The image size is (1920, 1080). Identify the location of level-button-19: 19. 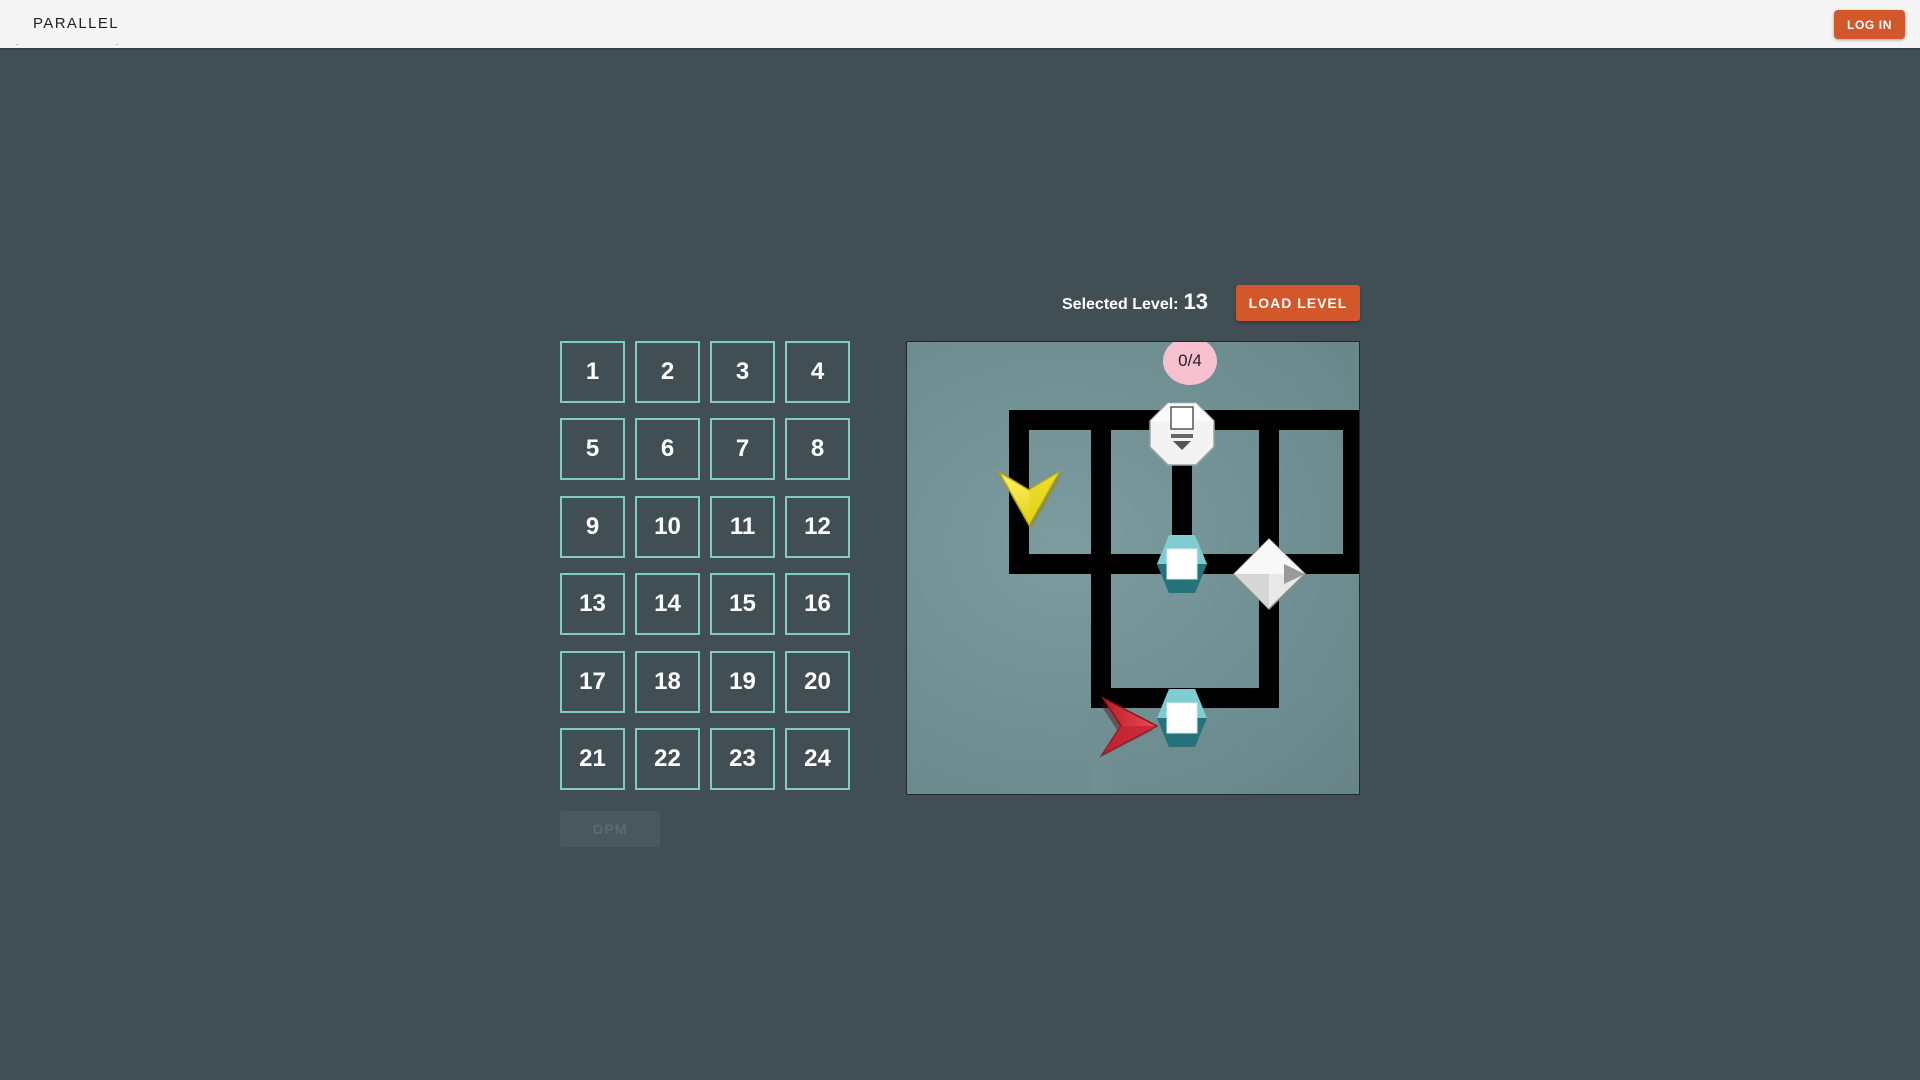
(742, 681).